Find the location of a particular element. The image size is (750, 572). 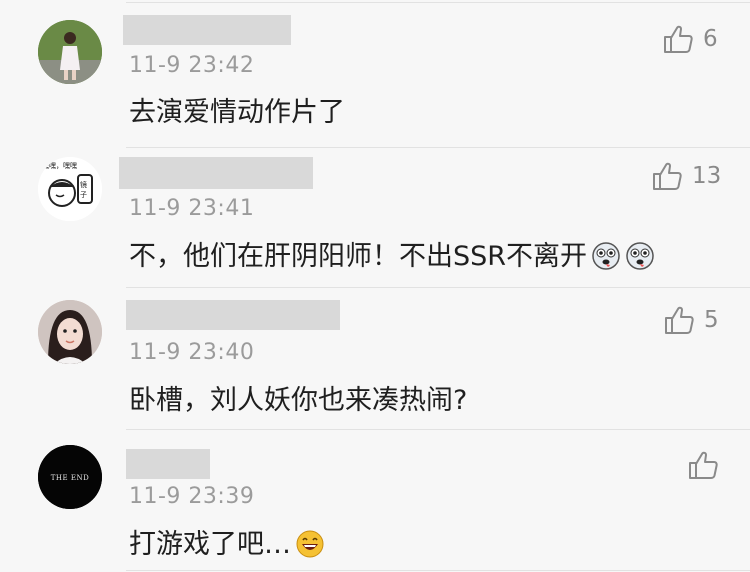

comment-text: 去演爱情动作片了 is located at coordinates (237, 112).